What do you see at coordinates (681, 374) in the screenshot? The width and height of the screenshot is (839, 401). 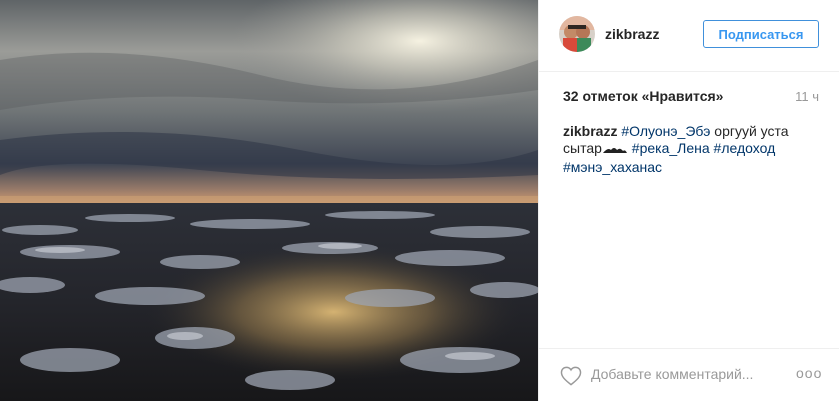 I see `comment-input` at bounding box center [681, 374].